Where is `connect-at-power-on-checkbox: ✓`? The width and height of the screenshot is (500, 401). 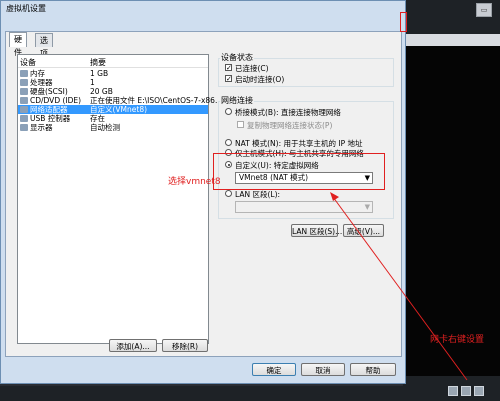
connect-at-power-on-checkbox: ✓ is located at coordinates (228, 79).